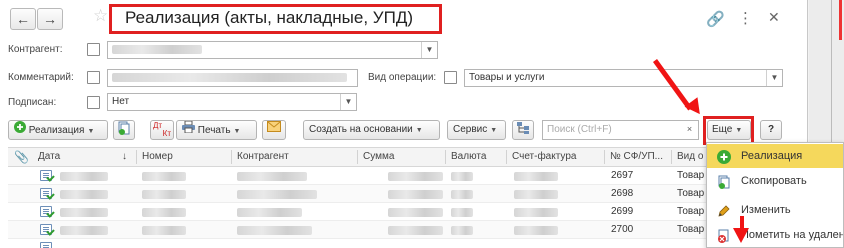 The height and width of the screenshot is (248, 844). I want to click on column-date: Дата, so click(49, 156).